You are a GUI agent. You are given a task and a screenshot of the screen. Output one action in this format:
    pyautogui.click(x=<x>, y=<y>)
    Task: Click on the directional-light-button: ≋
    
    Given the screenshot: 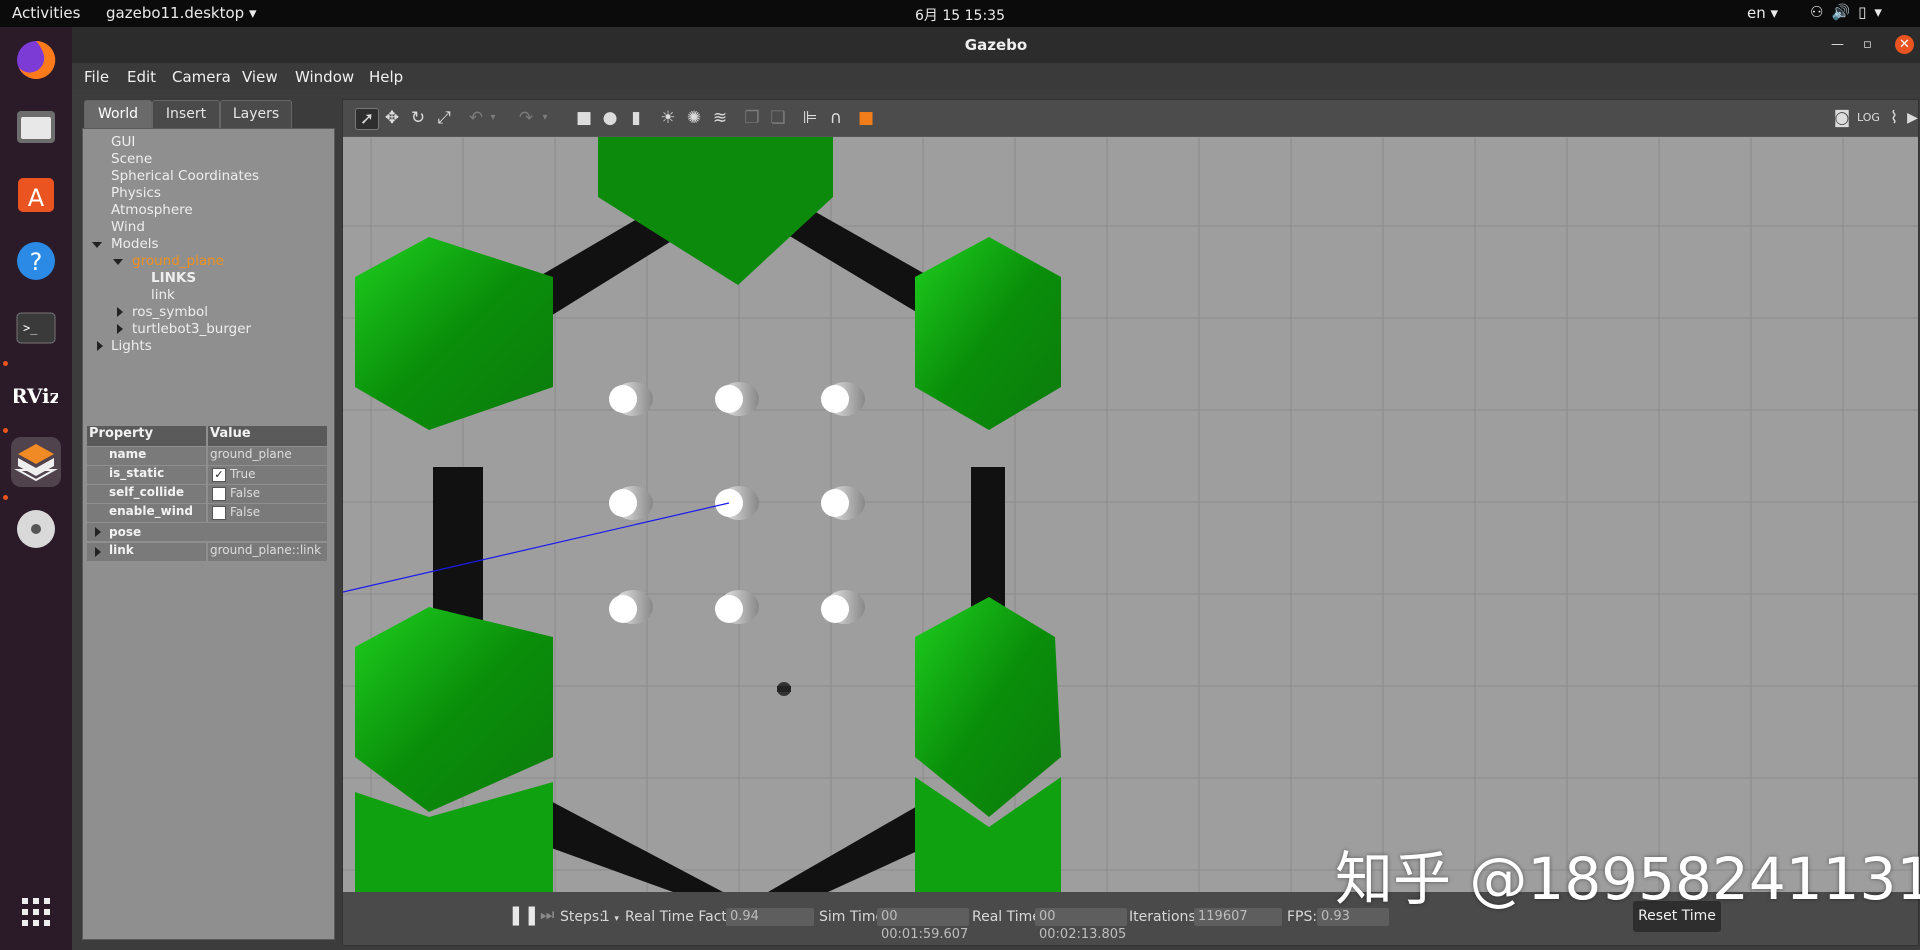 What is the action you would take?
    pyautogui.click(x=720, y=118)
    